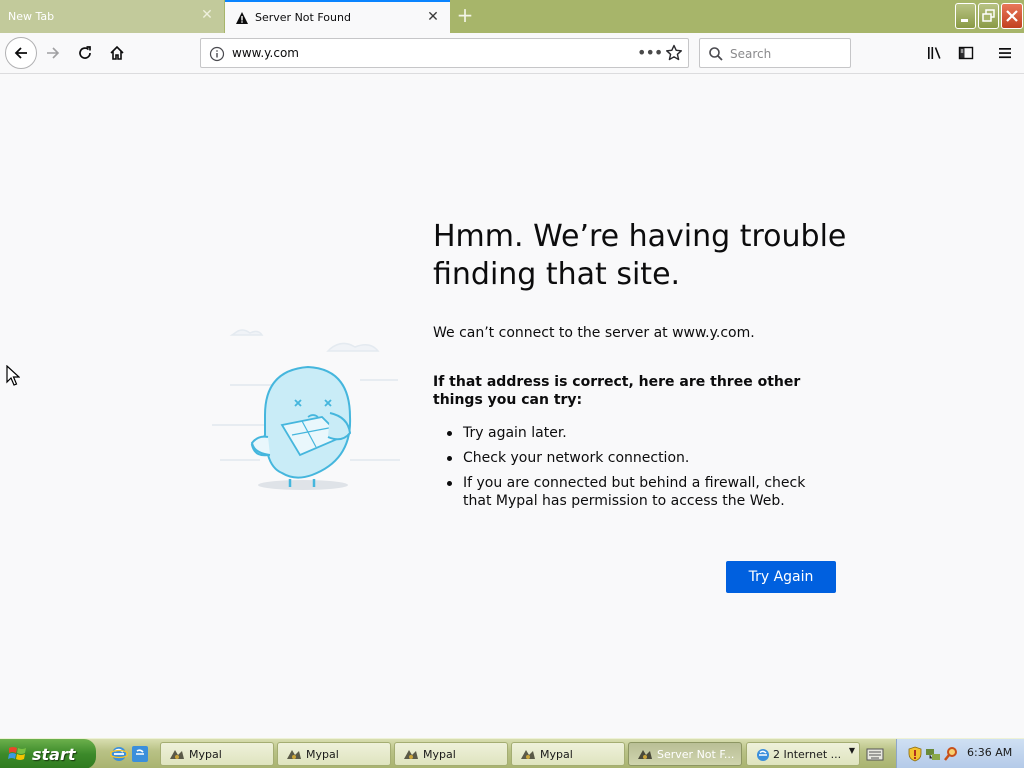 The image size is (1024, 768). I want to click on forward-button, so click(53, 53).